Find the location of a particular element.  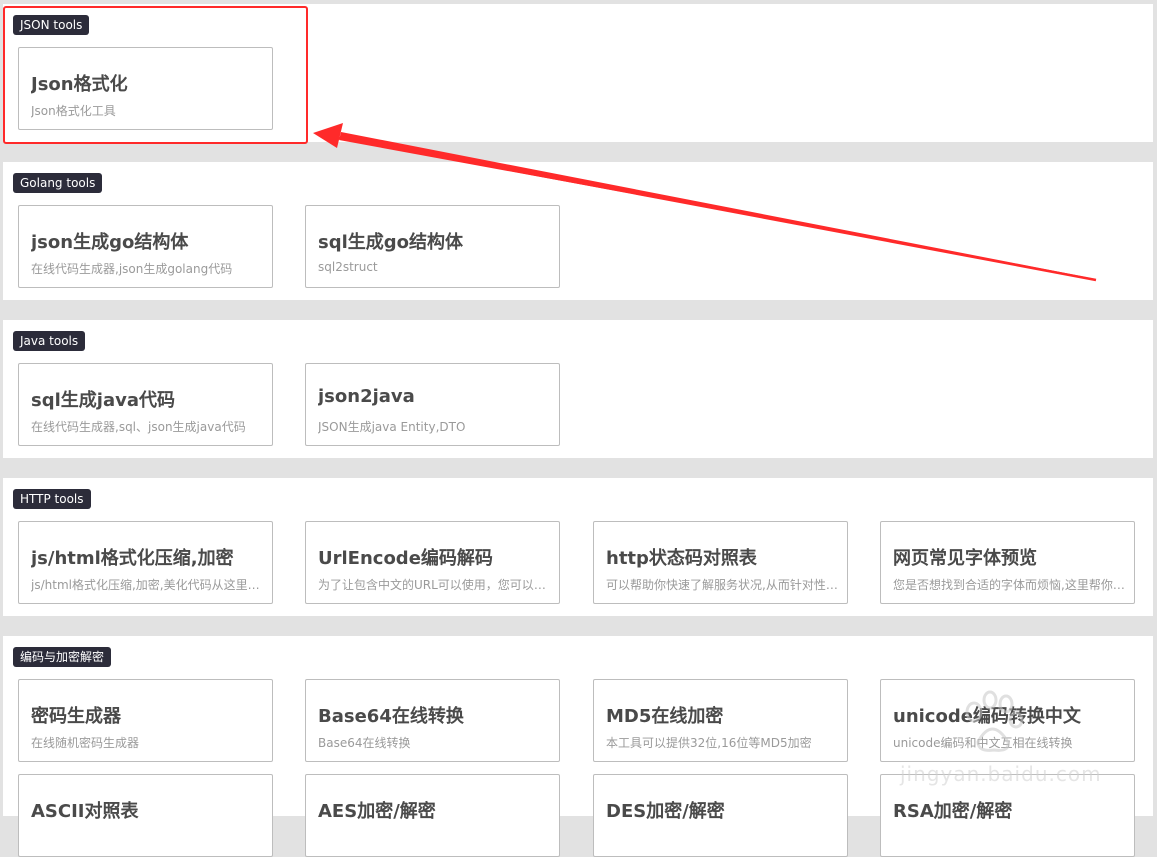

tool-card-title: AES加密/解密 is located at coordinates (377, 811).